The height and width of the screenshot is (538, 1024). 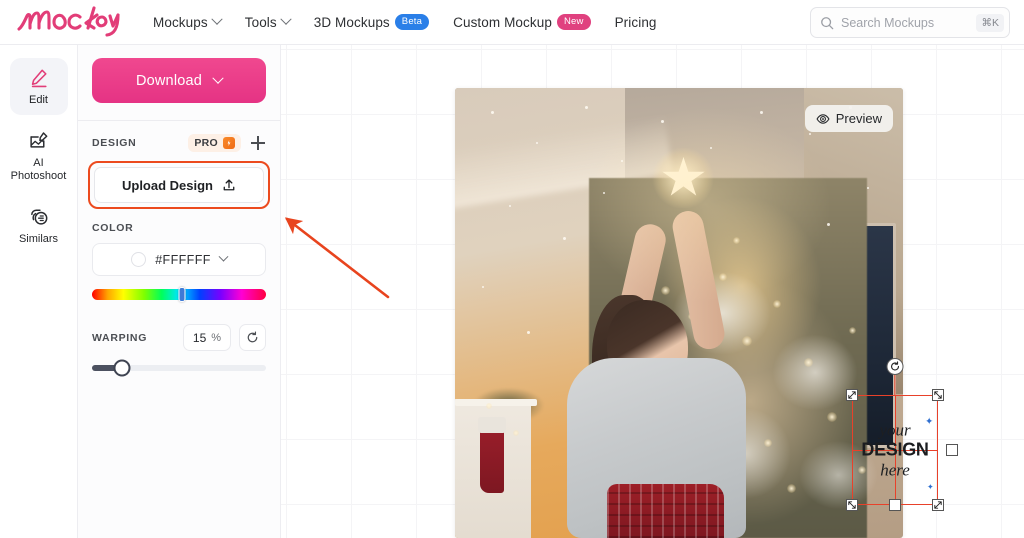 I want to click on color-value-field: #FFFFFF, so click(x=179, y=259).